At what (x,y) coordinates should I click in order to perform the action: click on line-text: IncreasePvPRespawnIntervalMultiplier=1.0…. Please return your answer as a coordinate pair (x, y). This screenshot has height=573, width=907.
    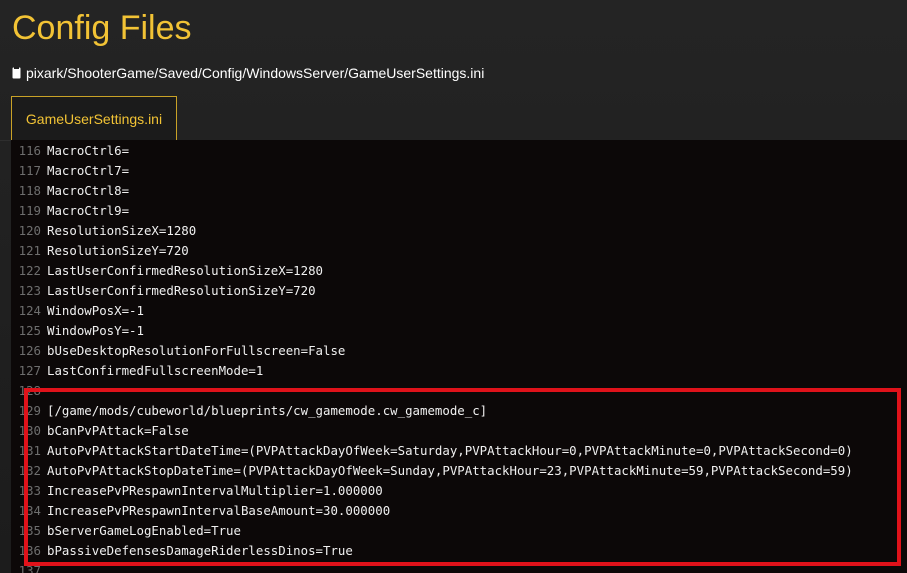
    Looking at the image, I should click on (215, 490).